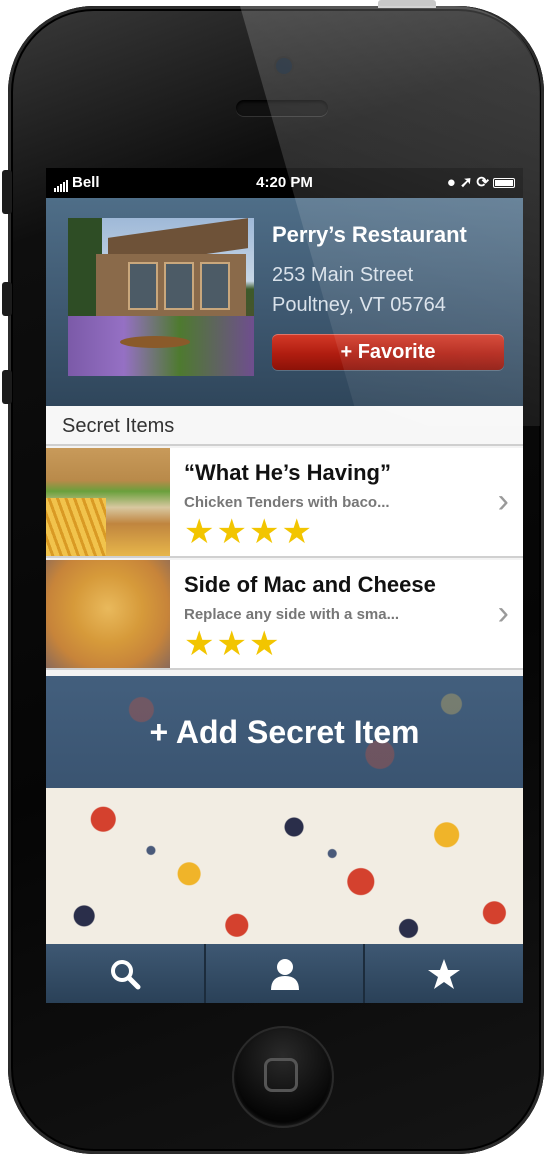 The image size is (550, 1159). I want to click on restaurant-name: Perry’s Restaurant, so click(369, 234).